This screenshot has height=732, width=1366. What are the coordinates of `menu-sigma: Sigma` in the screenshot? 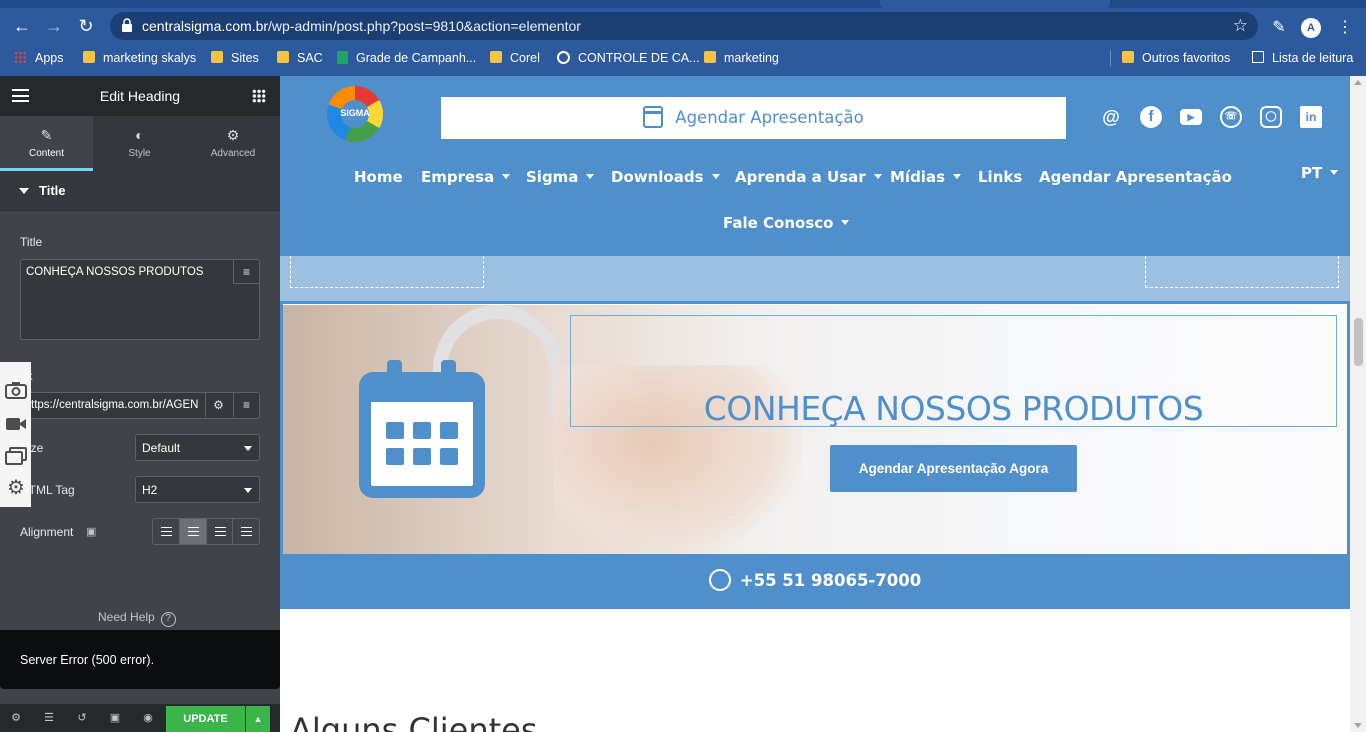 It's located at (560, 178).